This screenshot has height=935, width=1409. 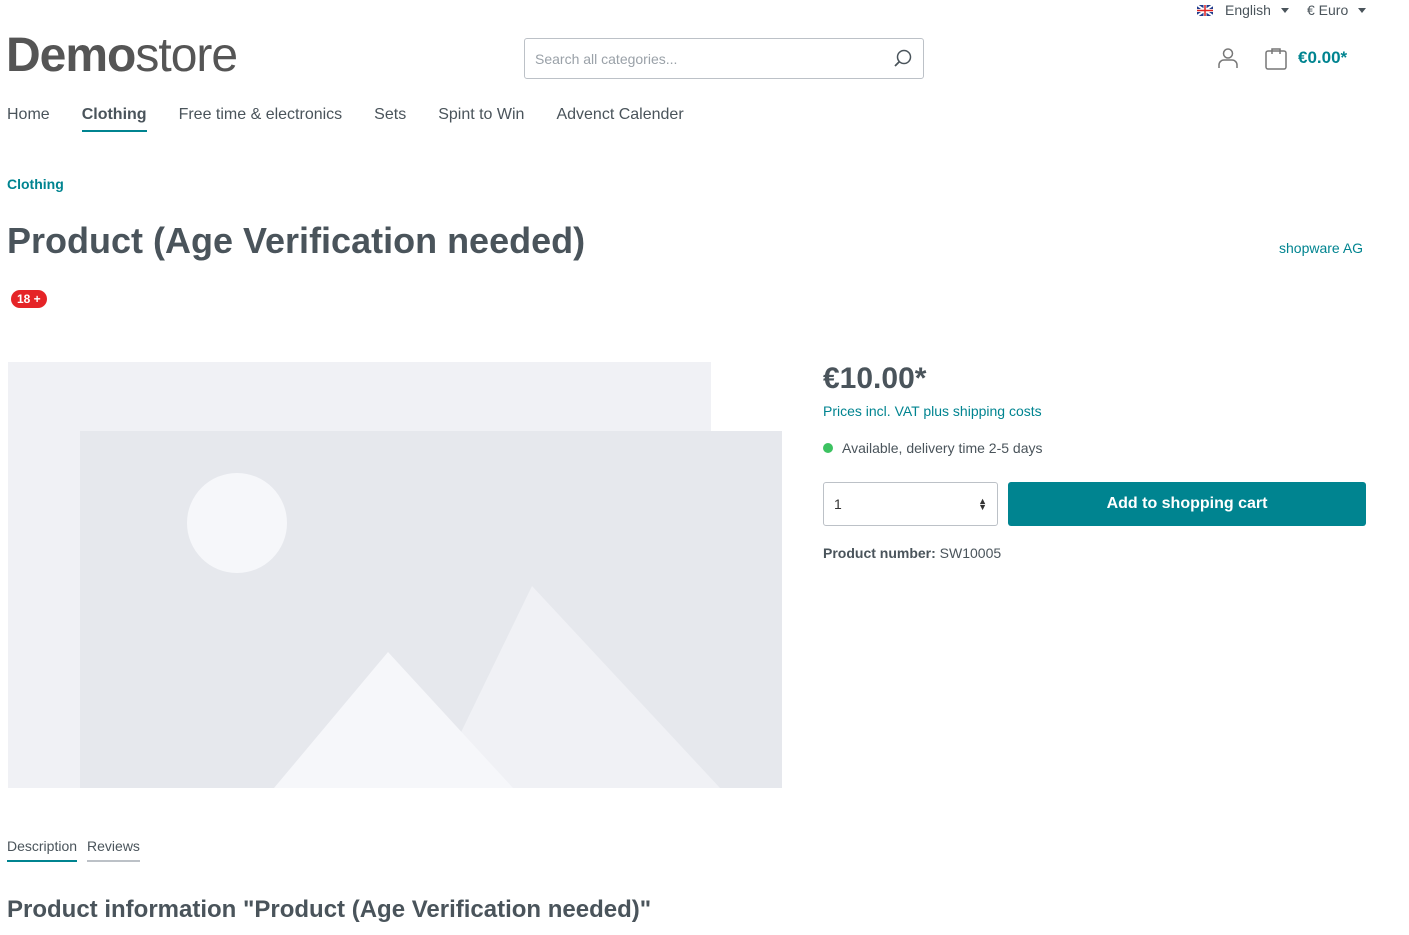 I want to click on tab-description: Description, so click(x=42, y=850).